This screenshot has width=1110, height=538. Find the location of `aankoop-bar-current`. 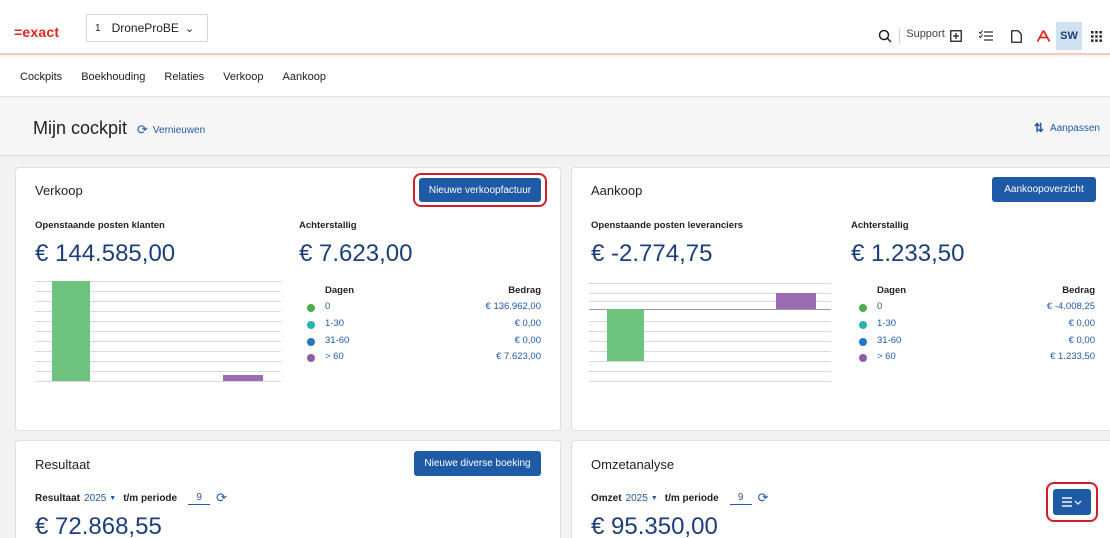

aankoop-bar-current is located at coordinates (625, 335).